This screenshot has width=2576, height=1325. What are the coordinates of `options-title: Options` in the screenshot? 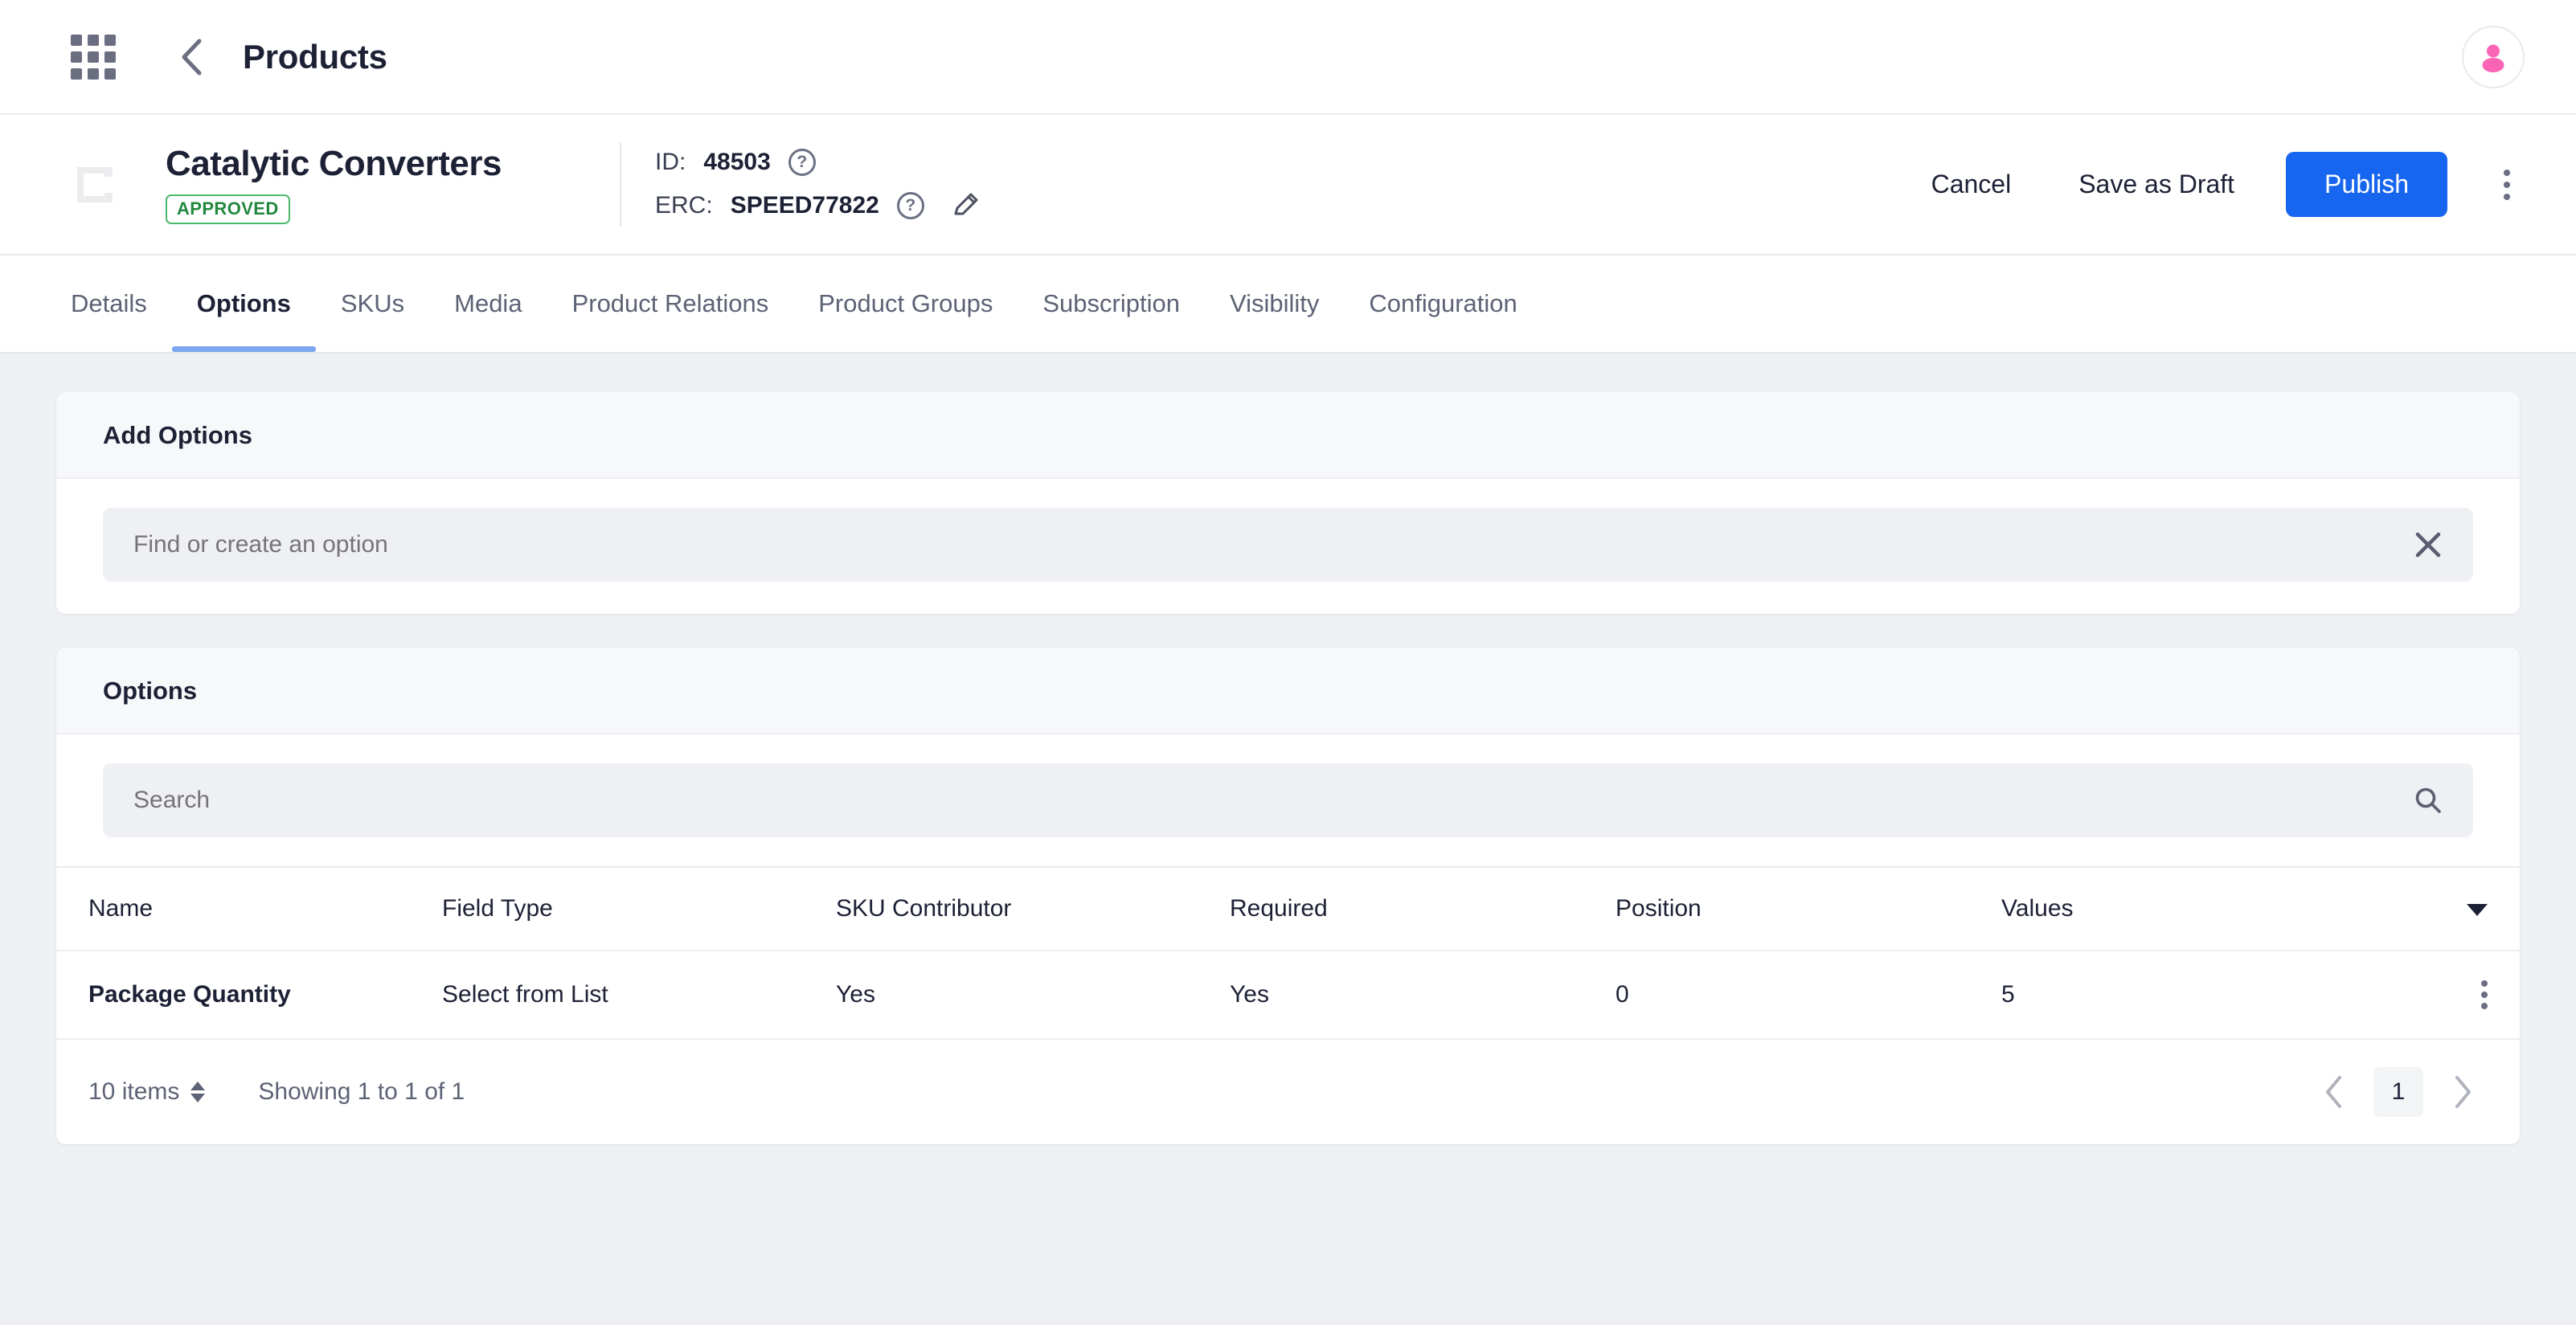 It's located at (150, 691).